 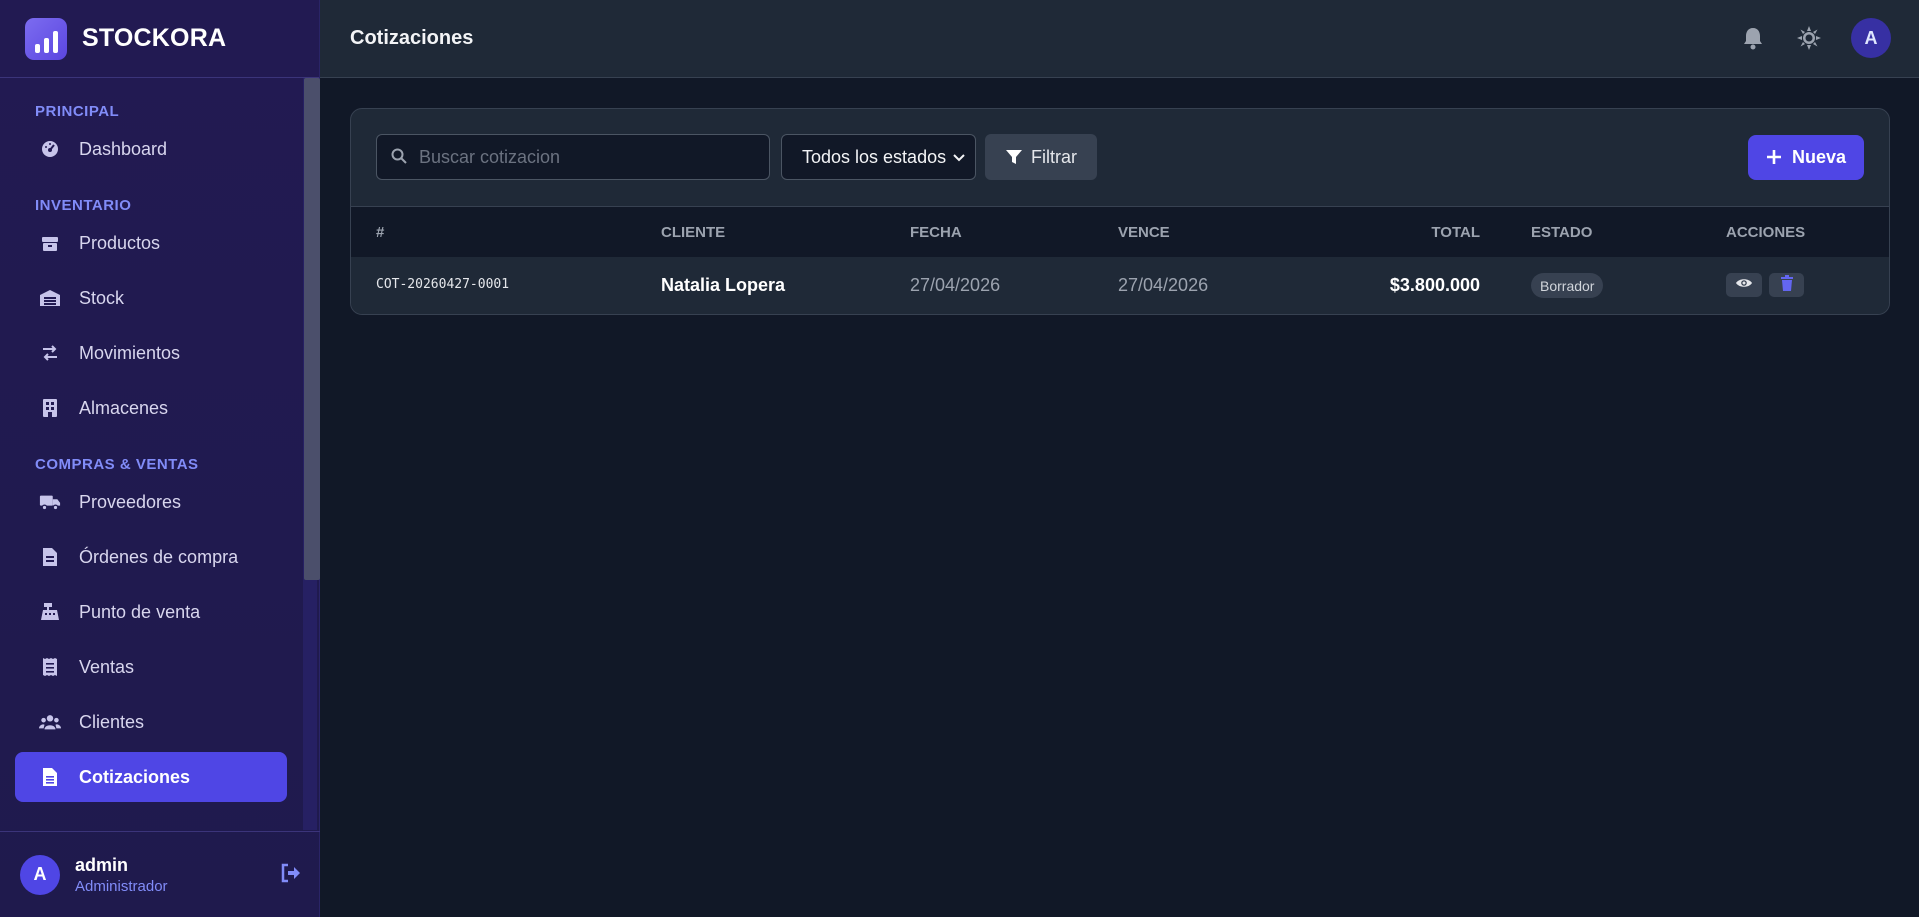 I want to click on sidebar-item-clientes: Clientes, so click(x=151, y=722).